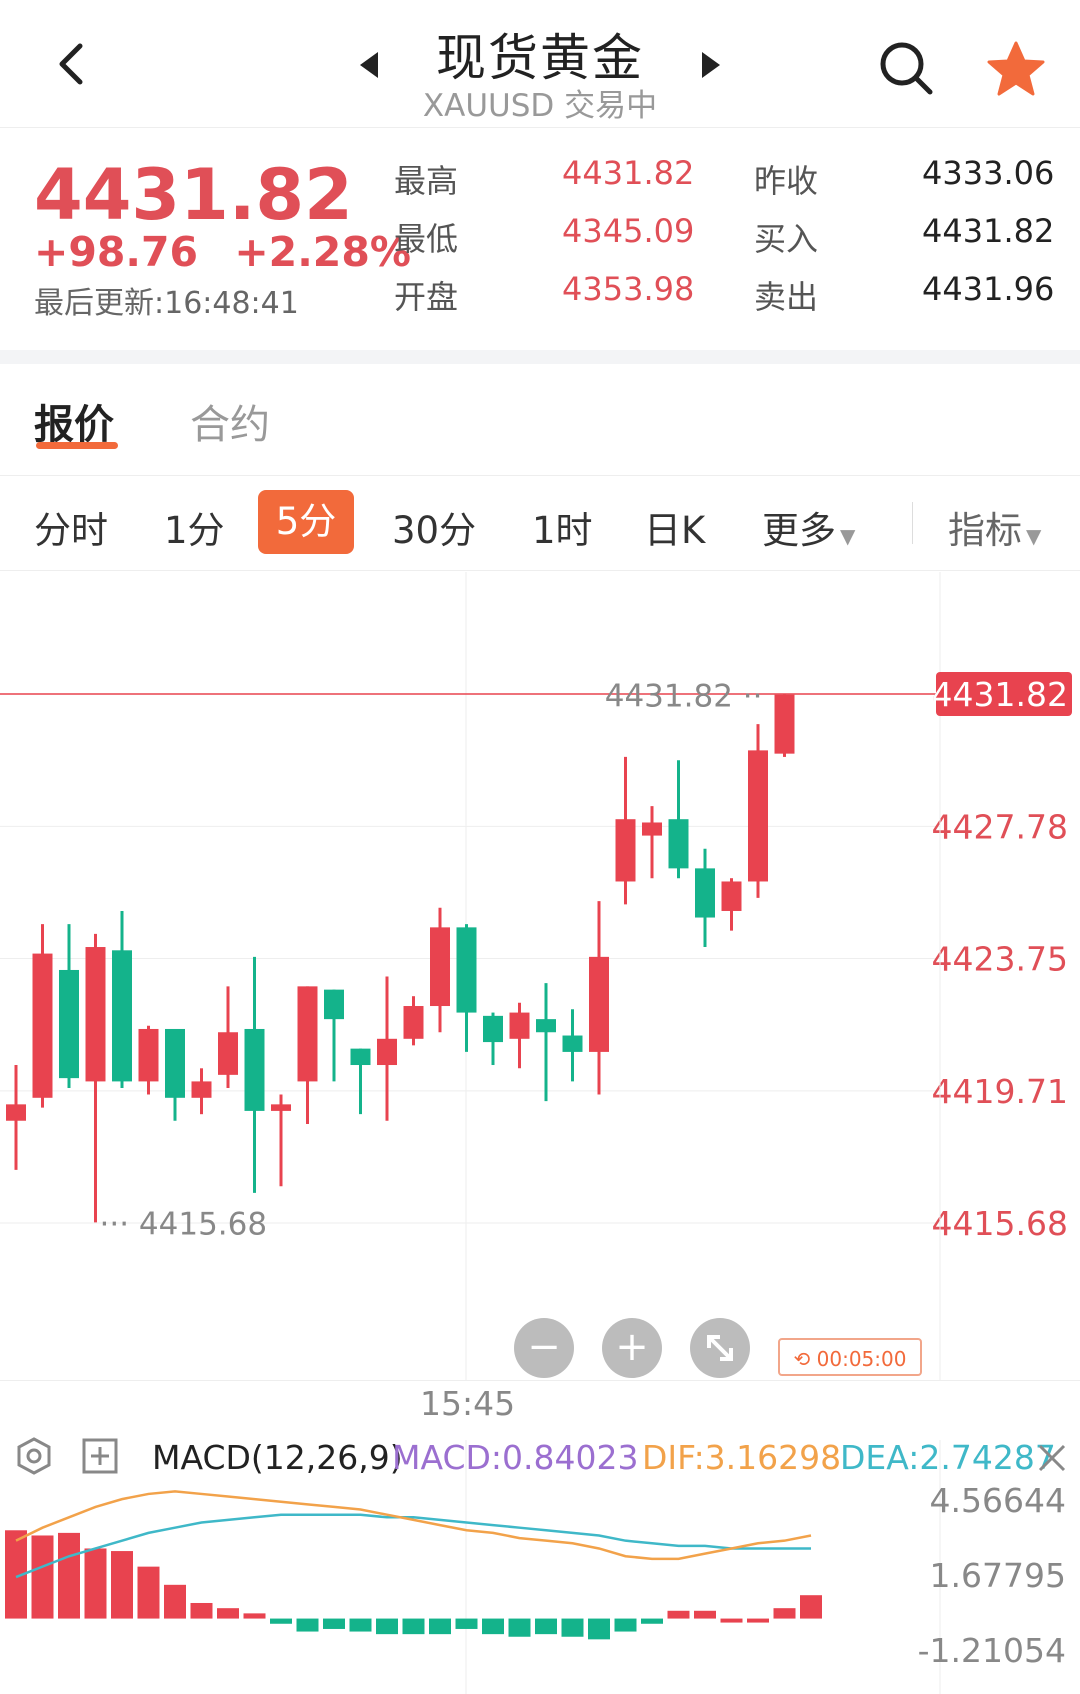 Image resolution: width=1080 pixels, height=1694 pixels. What do you see at coordinates (413, 1546) in the screenshot?
I see `dea-line` at bounding box center [413, 1546].